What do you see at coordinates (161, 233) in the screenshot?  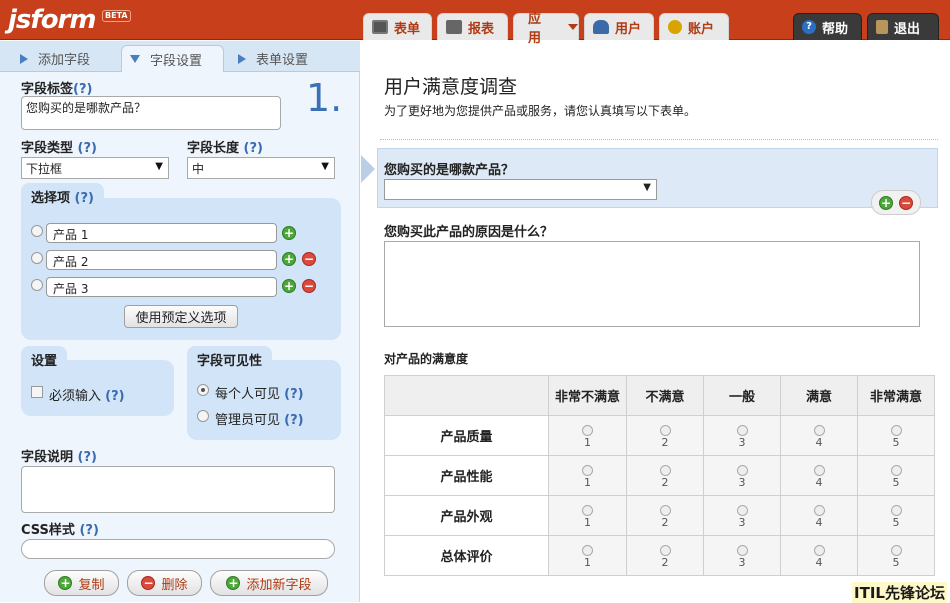 I see `option-input: 产品 1` at bounding box center [161, 233].